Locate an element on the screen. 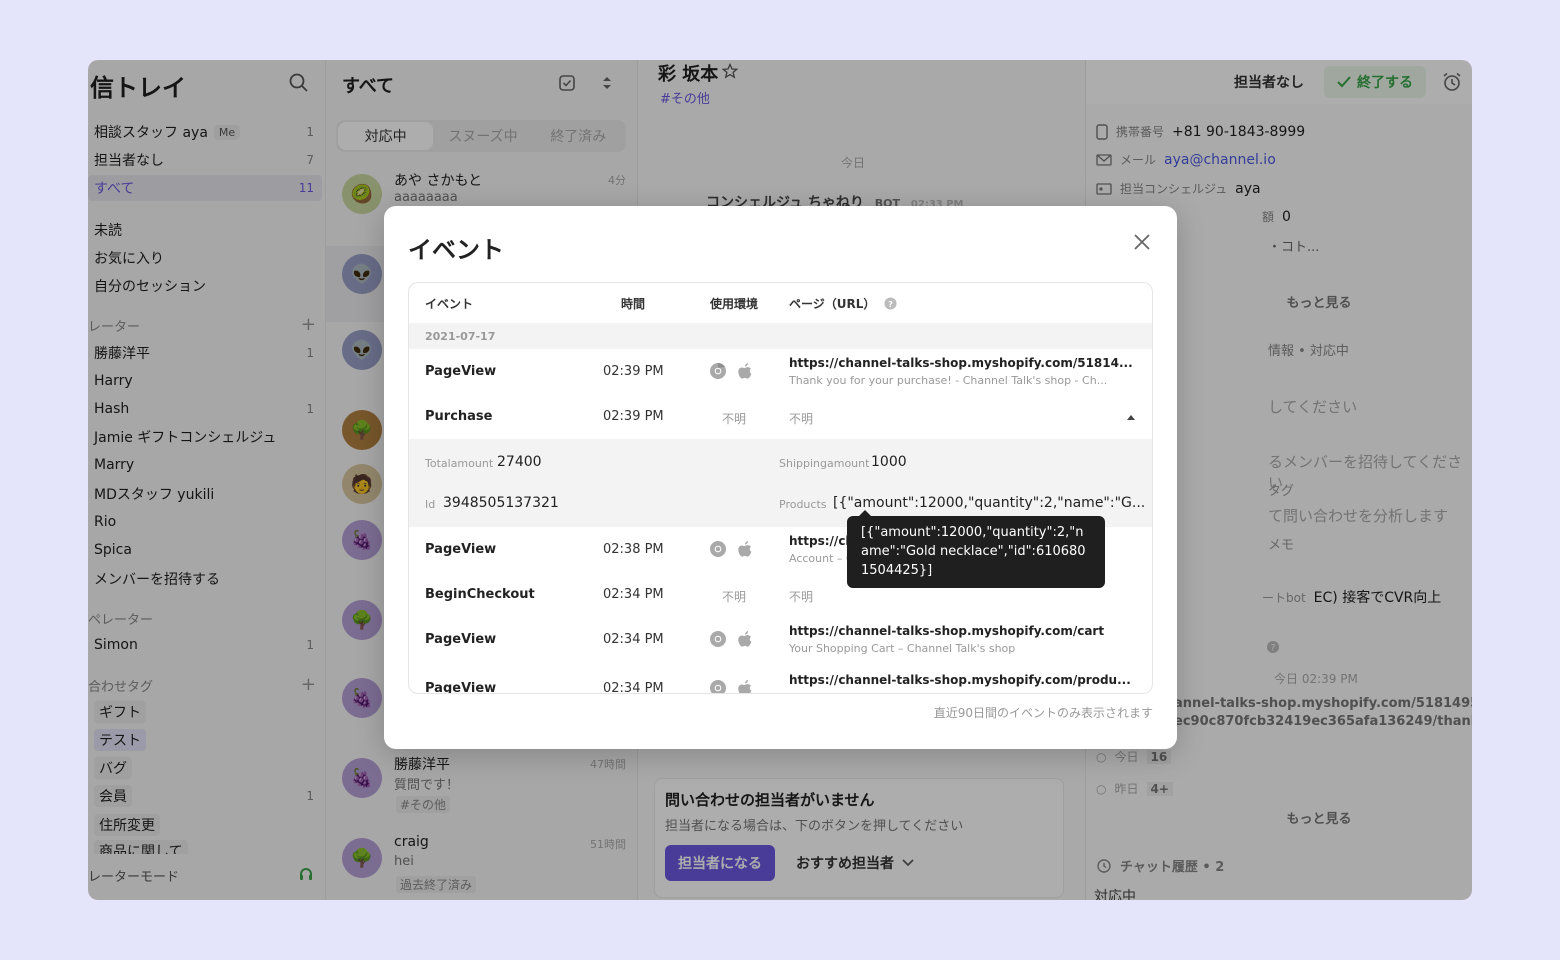  event-name: Purchase is located at coordinates (459, 416).